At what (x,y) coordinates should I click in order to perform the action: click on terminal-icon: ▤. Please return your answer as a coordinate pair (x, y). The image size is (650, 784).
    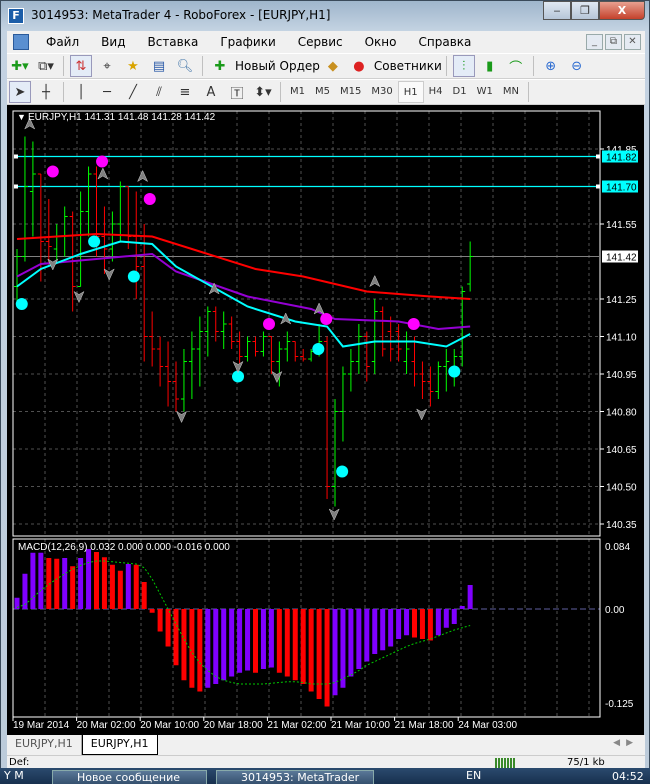
    Looking at the image, I should click on (159, 66).